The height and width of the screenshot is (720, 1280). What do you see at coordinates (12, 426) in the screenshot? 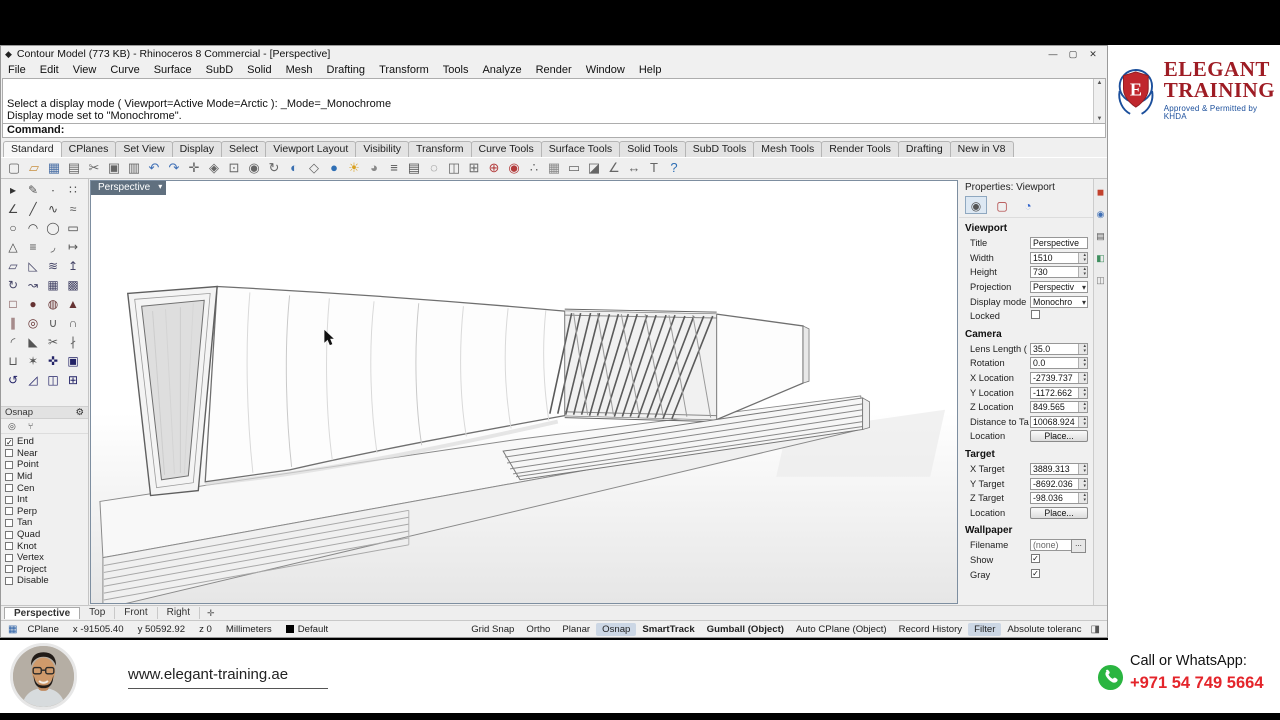
I see `osnap-cursor-icon: ◎` at bounding box center [12, 426].